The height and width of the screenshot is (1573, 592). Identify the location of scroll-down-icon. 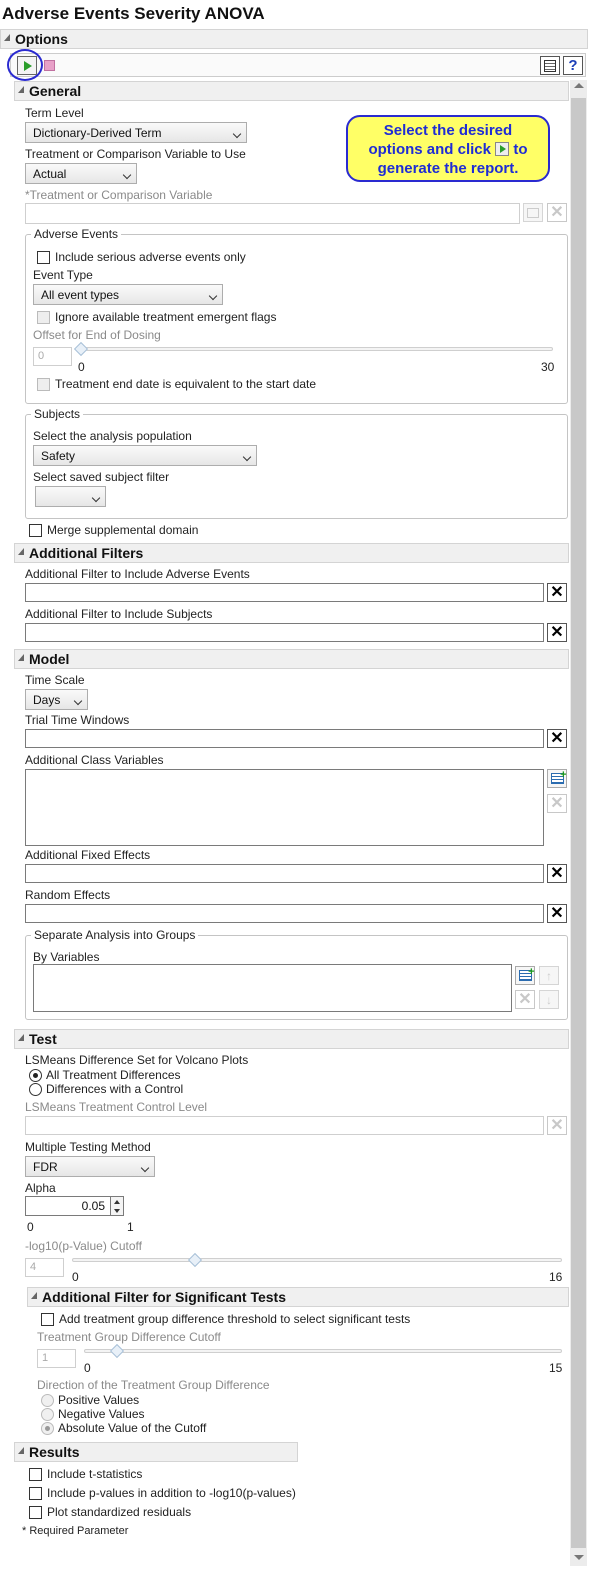
(579, 1557).